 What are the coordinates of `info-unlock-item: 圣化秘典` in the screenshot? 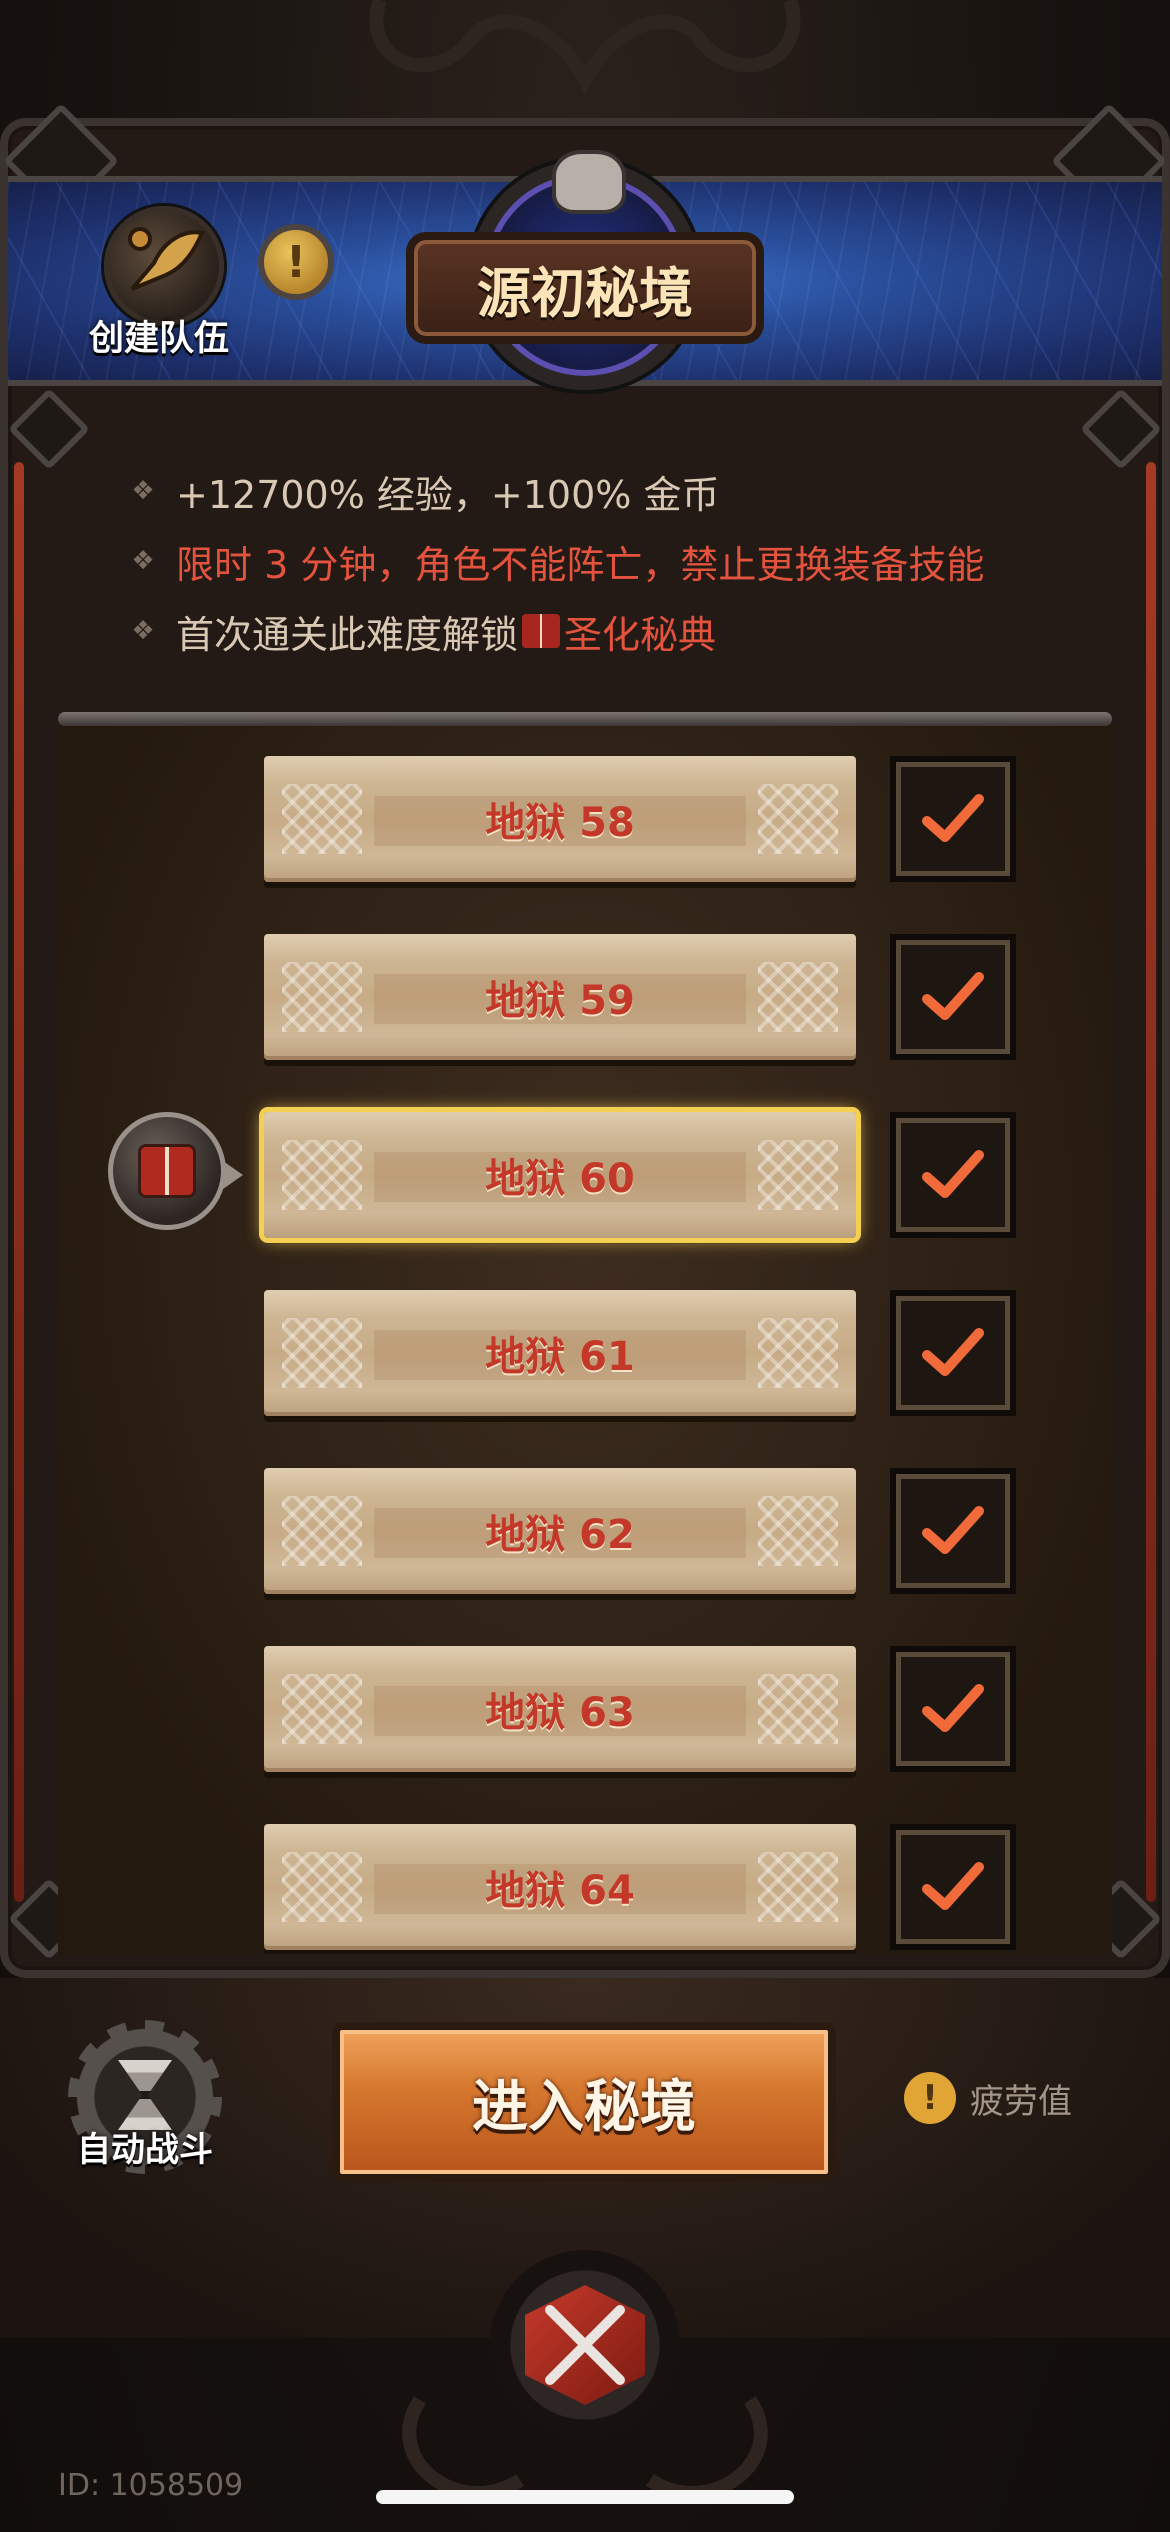 It's located at (640, 634).